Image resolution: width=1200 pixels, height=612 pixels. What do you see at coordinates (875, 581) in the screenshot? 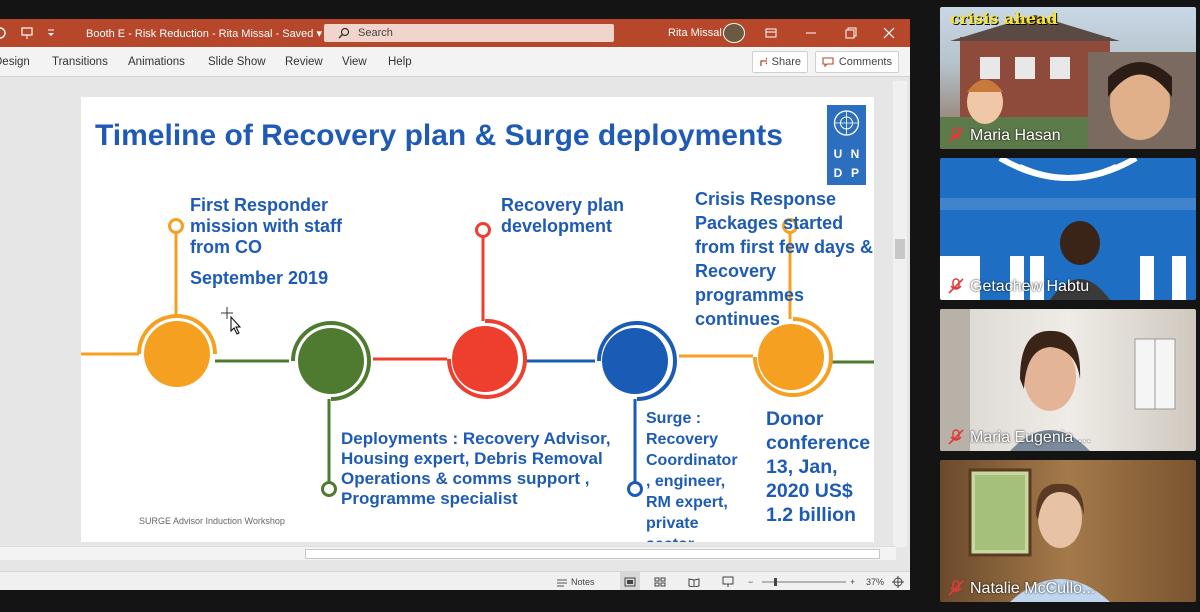
I see `zoom-level: 37%` at bounding box center [875, 581].